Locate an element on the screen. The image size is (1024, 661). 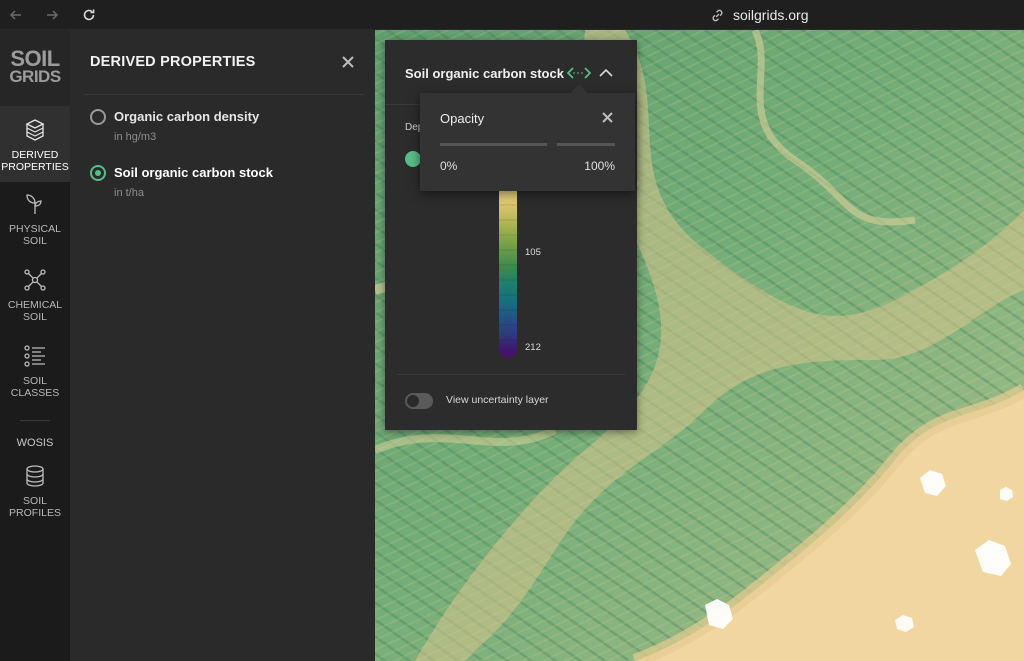
depth-selector-dot is located at coordinates (413, 159).